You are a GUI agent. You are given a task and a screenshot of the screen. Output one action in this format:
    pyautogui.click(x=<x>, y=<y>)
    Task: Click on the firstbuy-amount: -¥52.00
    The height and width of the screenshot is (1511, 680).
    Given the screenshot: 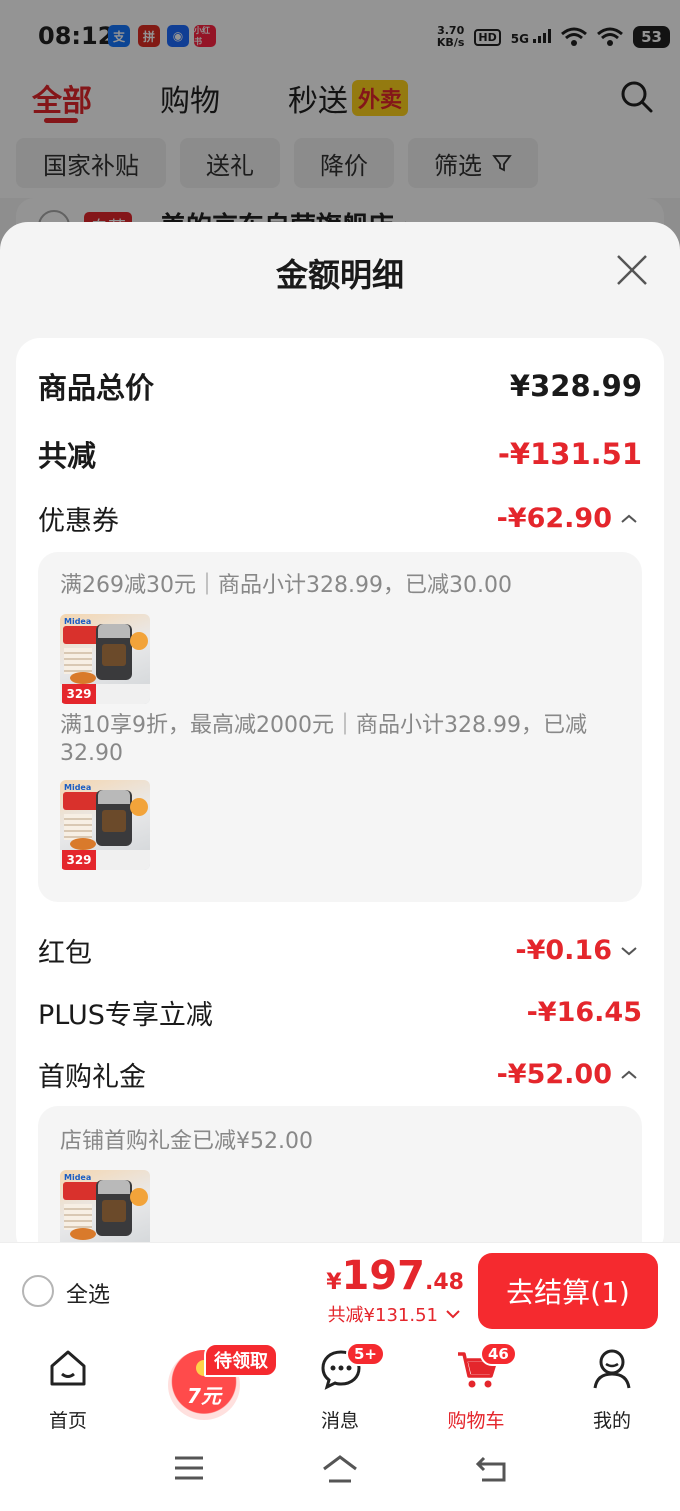 What is the action you would take?
    pyautogui.click(x=569, y=1074)
    